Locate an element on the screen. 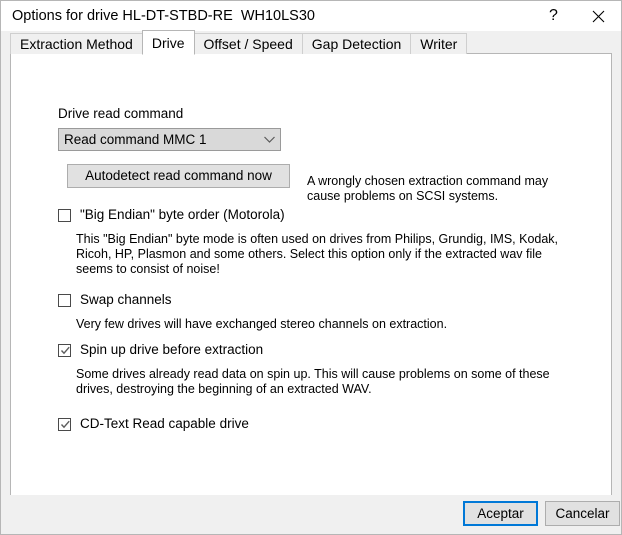 The height and width of the screenshot is (535, 622). tab-label: Writer is located at coordinates (439, 44).